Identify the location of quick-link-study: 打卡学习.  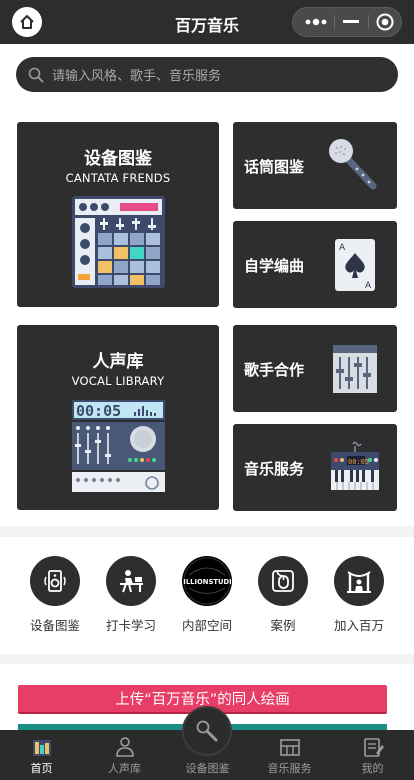
(131, 595).